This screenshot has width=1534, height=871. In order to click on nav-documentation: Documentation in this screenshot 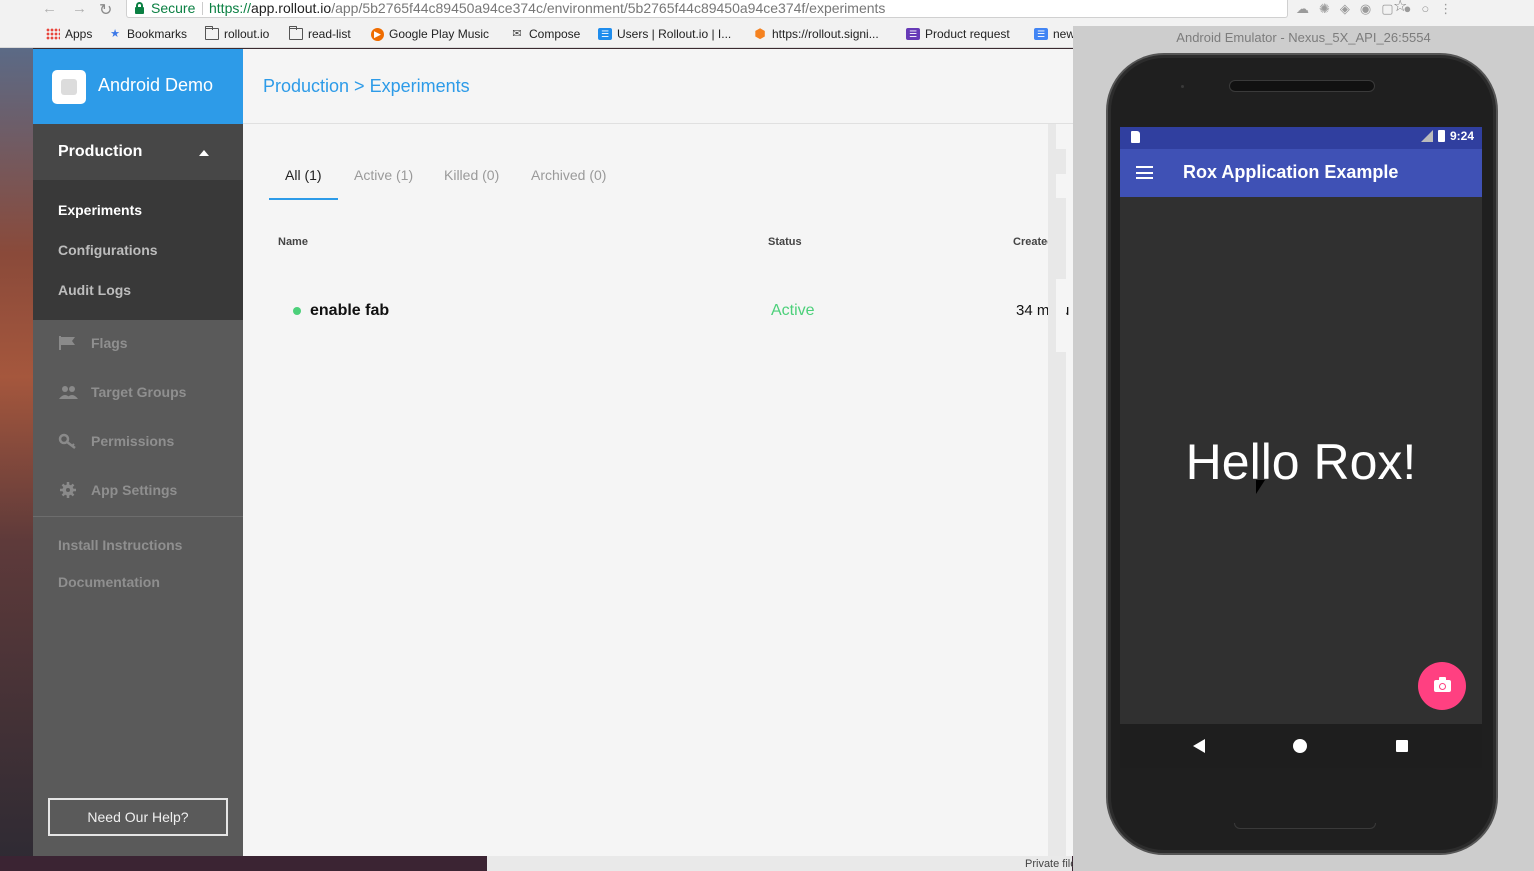, I will do `click(109, 582)`.